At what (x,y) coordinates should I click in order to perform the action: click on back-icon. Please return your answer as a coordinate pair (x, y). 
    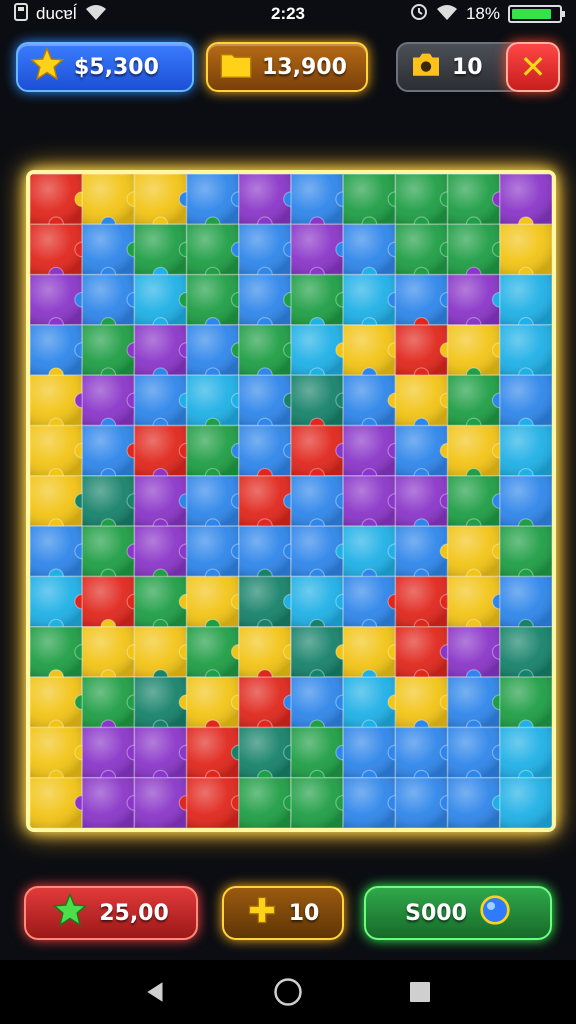
    Looking at the image, I should click on (156, 992).